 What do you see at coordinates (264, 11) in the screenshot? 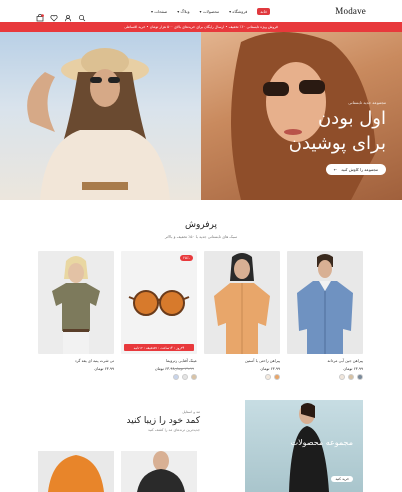
I see `nav-item-home: خانه` at bounding box center [264, 11].